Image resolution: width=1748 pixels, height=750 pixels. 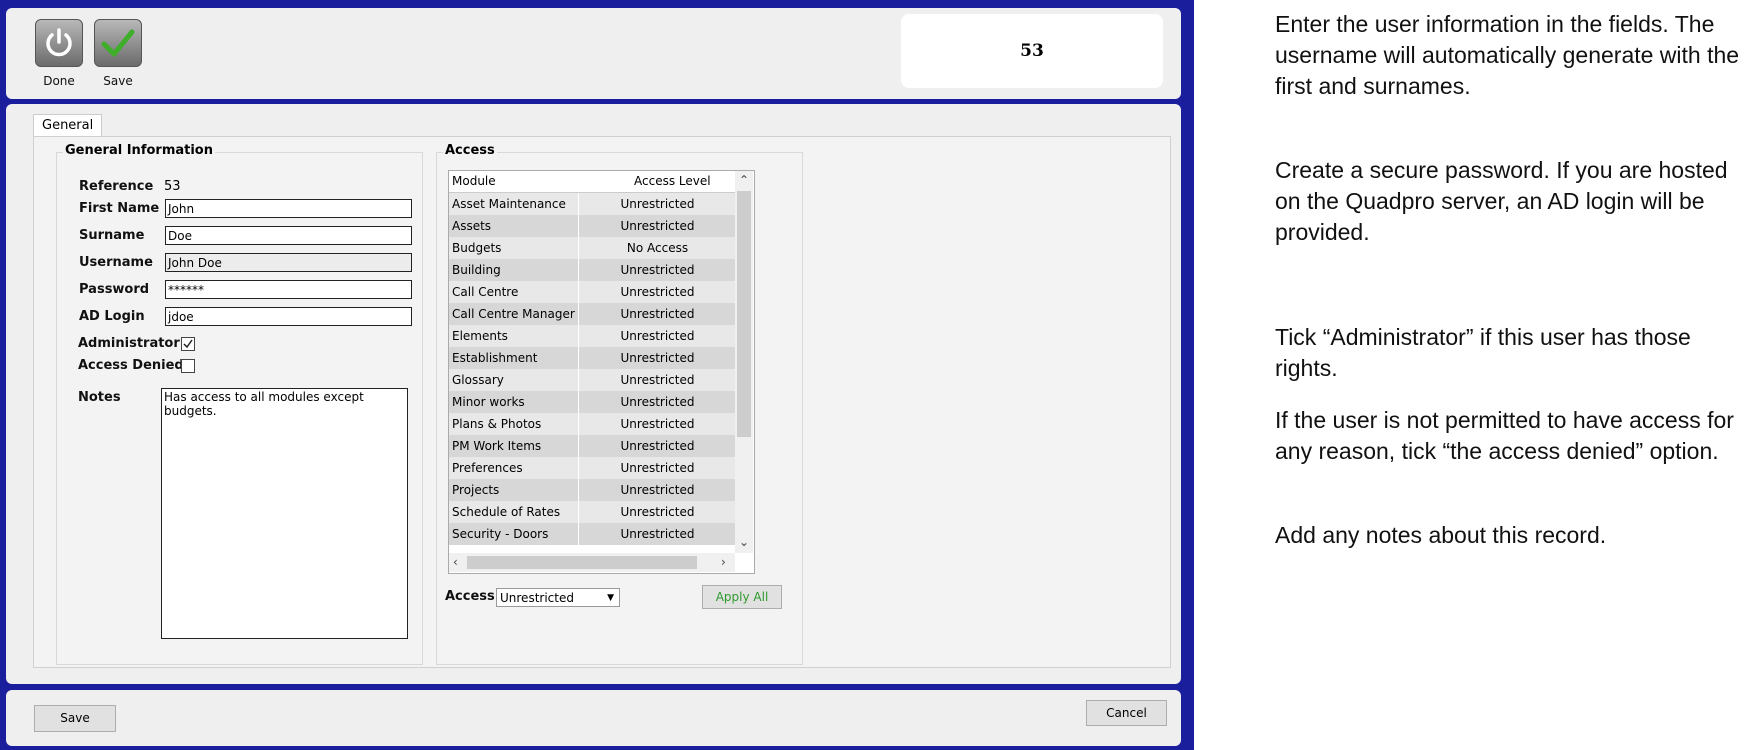 I want to click on table-row: Projects Unrestricted, so click(x=592, y=490).